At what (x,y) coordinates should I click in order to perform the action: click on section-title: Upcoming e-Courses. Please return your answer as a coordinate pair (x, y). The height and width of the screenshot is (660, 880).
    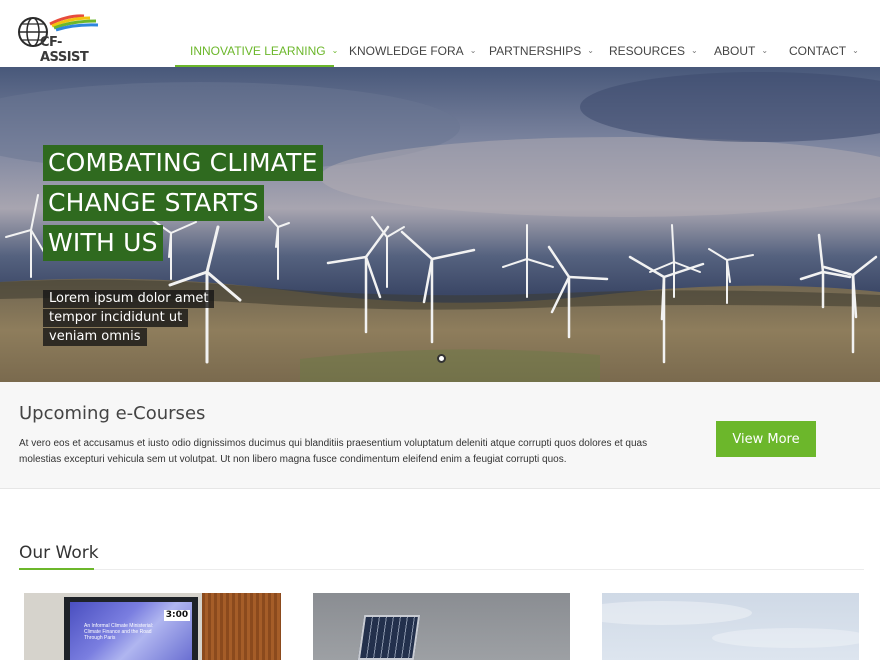
    Looking at the image, I should click on (112, 413).